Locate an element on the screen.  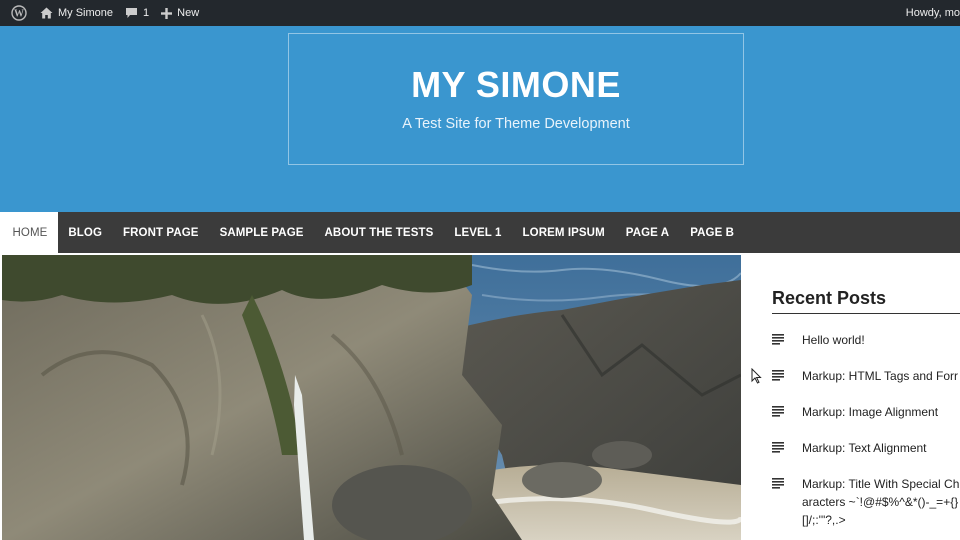
account-menu: Howdy, mo is located at coordinates (933, 13).